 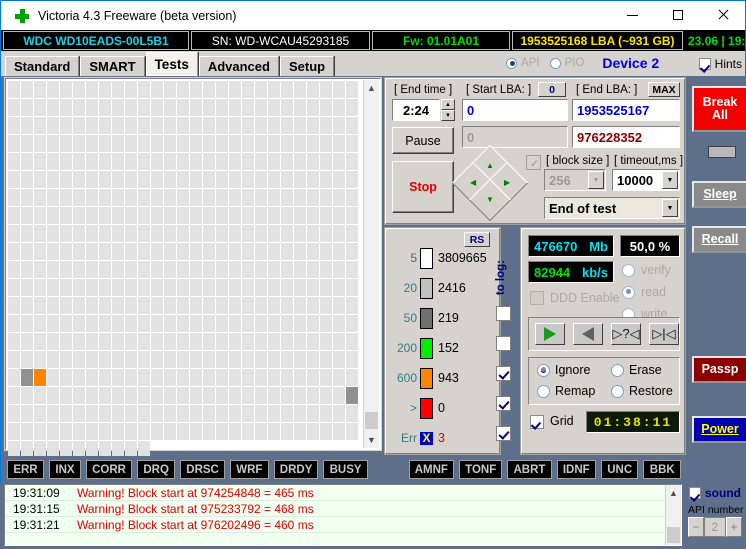 I want to click on grid-checkbox, so click(x=537, y=422).